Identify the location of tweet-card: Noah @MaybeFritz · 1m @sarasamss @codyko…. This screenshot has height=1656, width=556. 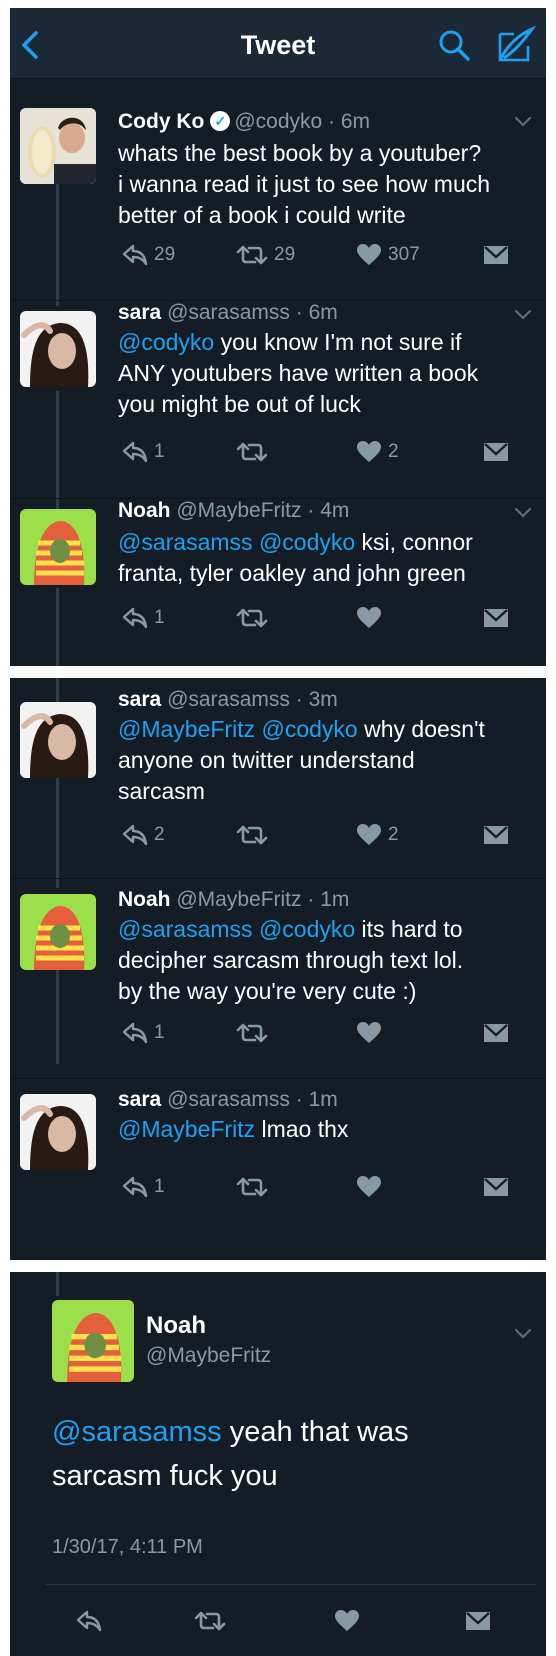
(278, 988).